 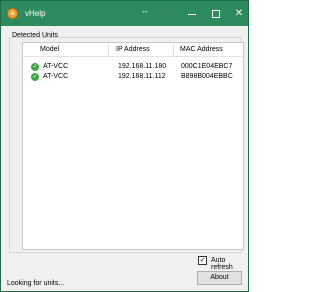 I want to click on maximize-icon, so click(x=216, y=13).